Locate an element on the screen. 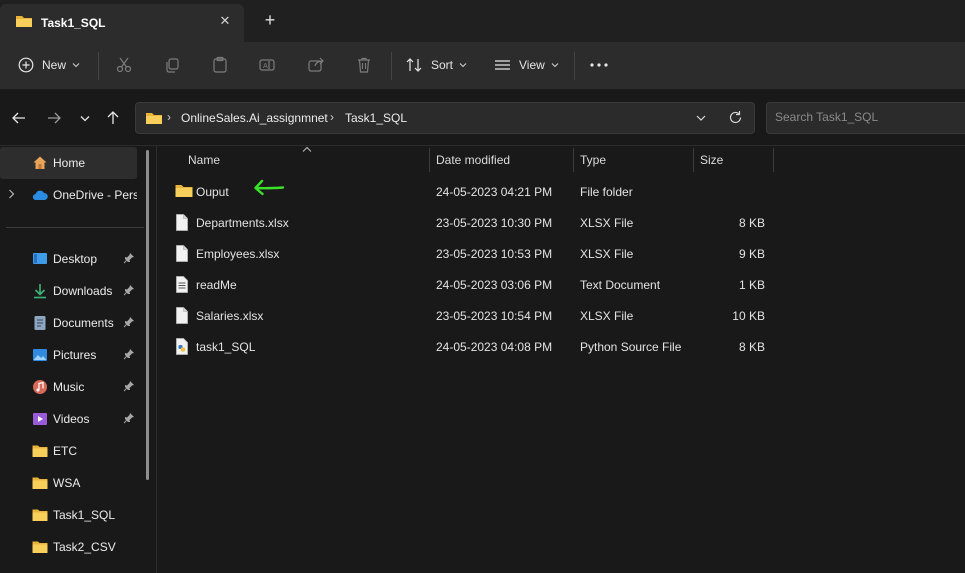 Image resolution: width=965 pixels, height=573 pixels. file-icon is located at coordinates (182, 222).